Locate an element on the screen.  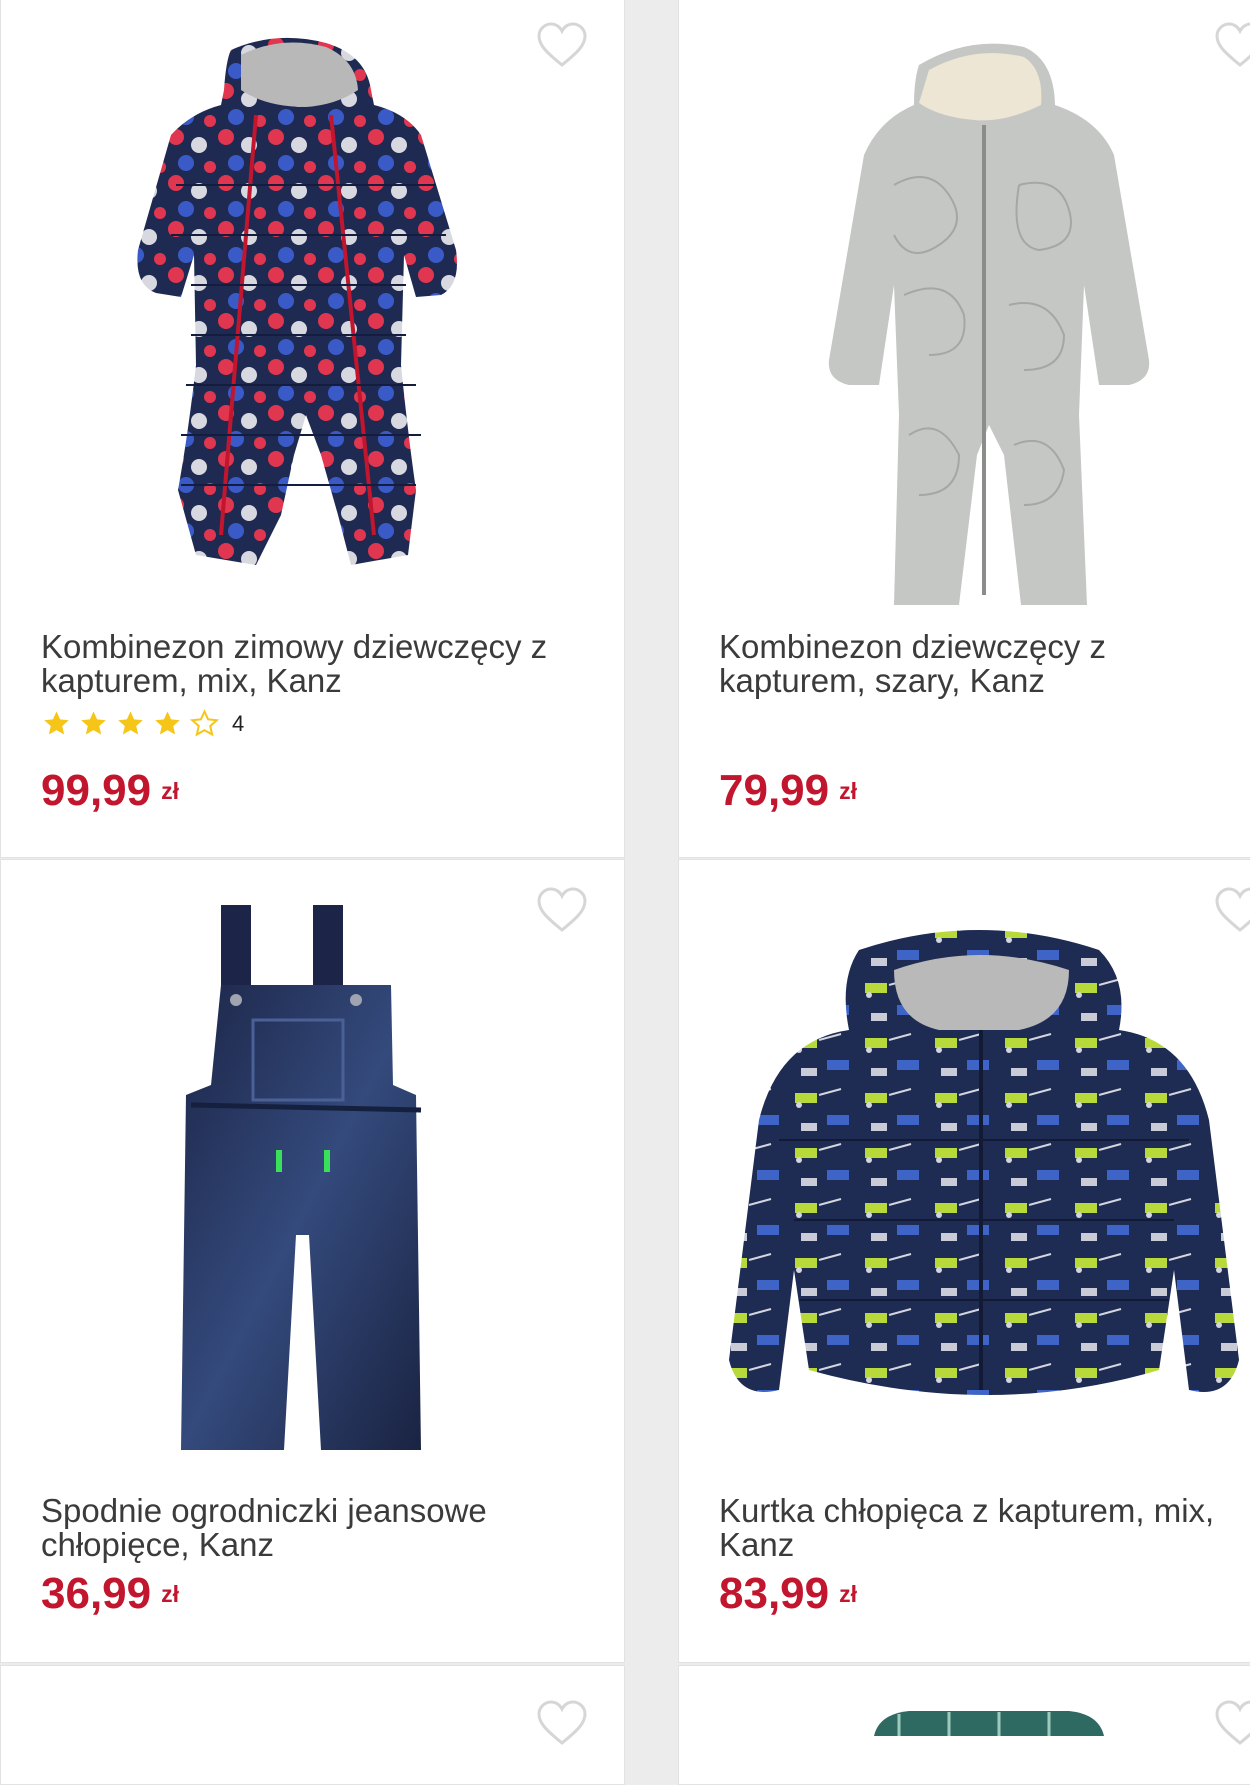
product-price: 83,99 zł is located at coordinates (788, 1595).